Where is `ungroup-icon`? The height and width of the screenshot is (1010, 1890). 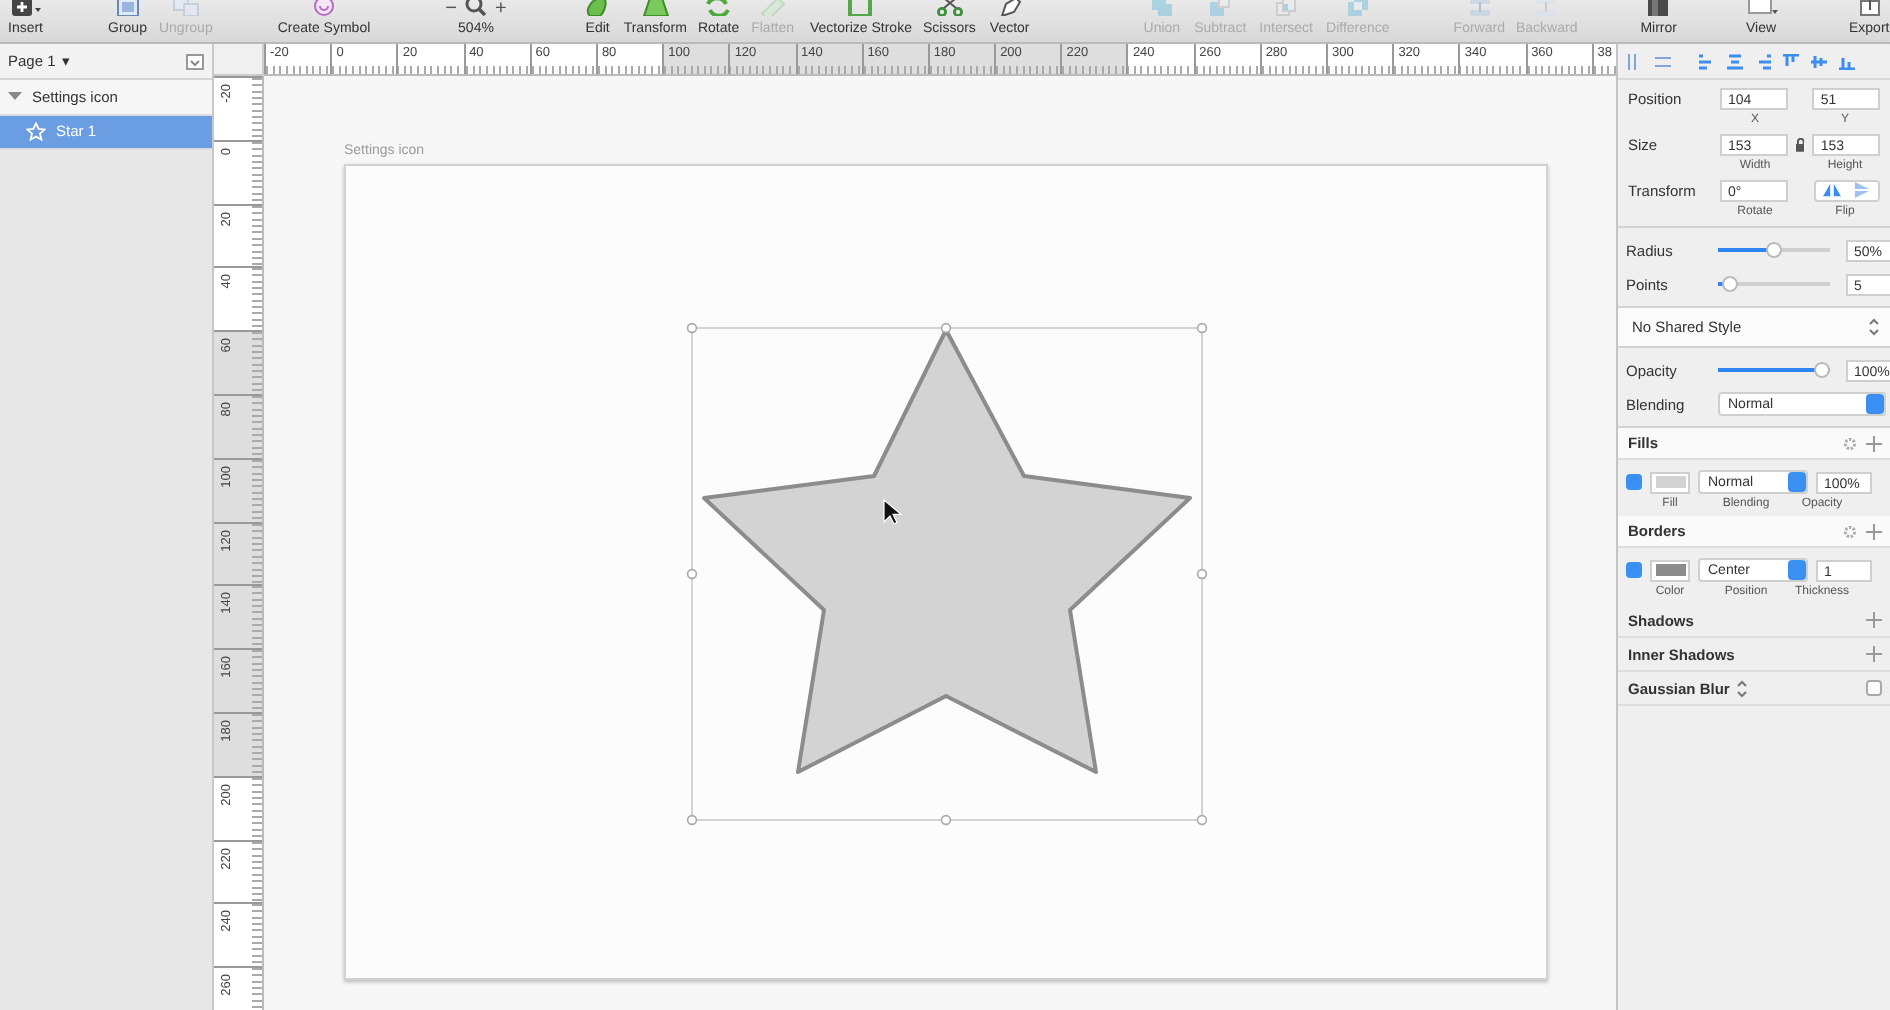 ungroup-icon is located at coordinates (185, 8).